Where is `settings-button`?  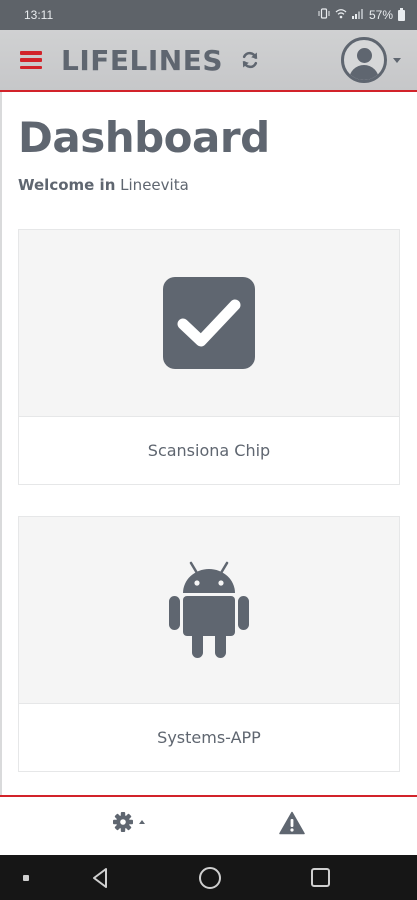 settings-button is located at coordinates (128, 822).